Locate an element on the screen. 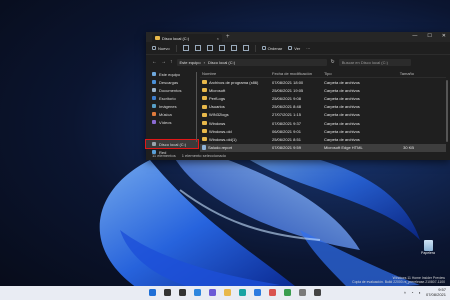 The width and height of the screenshot is (450, 300). refresh-icon: ↻ is located at coordinates (333, 62).